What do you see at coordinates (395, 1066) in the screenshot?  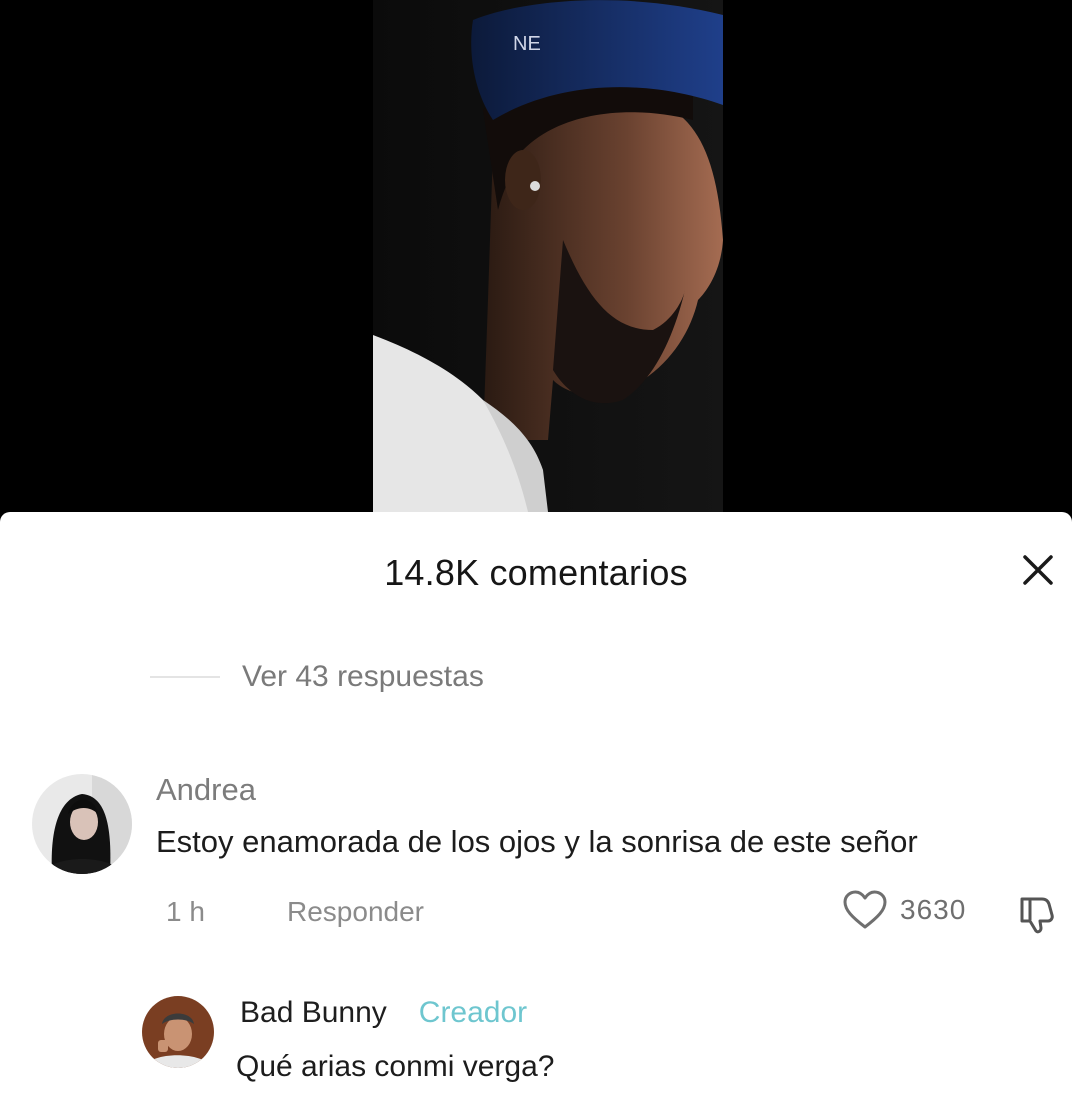 I see `reply-text: Qué arias conmi verga?` at bounding box center [395, 1066].